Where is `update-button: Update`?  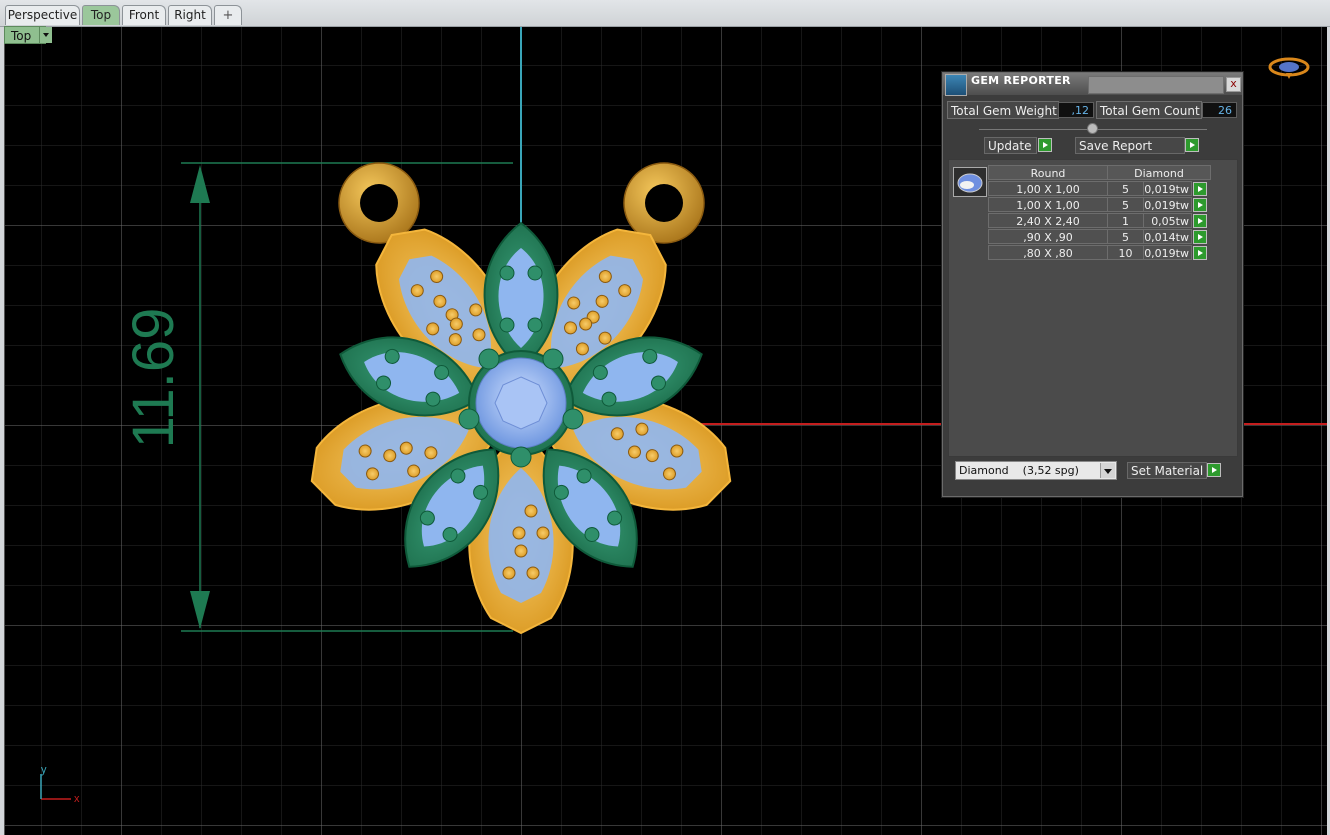 update-button: Update is located at coordinates (1010, 145).